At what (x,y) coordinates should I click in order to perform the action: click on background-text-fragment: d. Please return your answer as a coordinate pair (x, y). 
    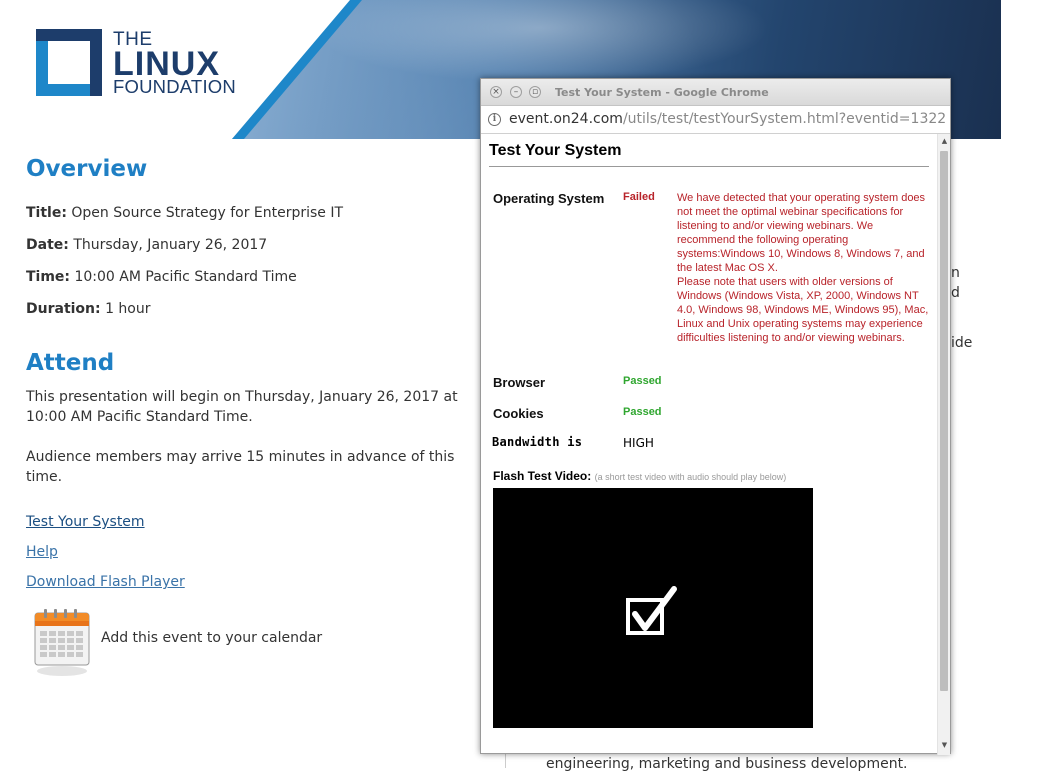
    Looking at the image, I should click on (955, 293).